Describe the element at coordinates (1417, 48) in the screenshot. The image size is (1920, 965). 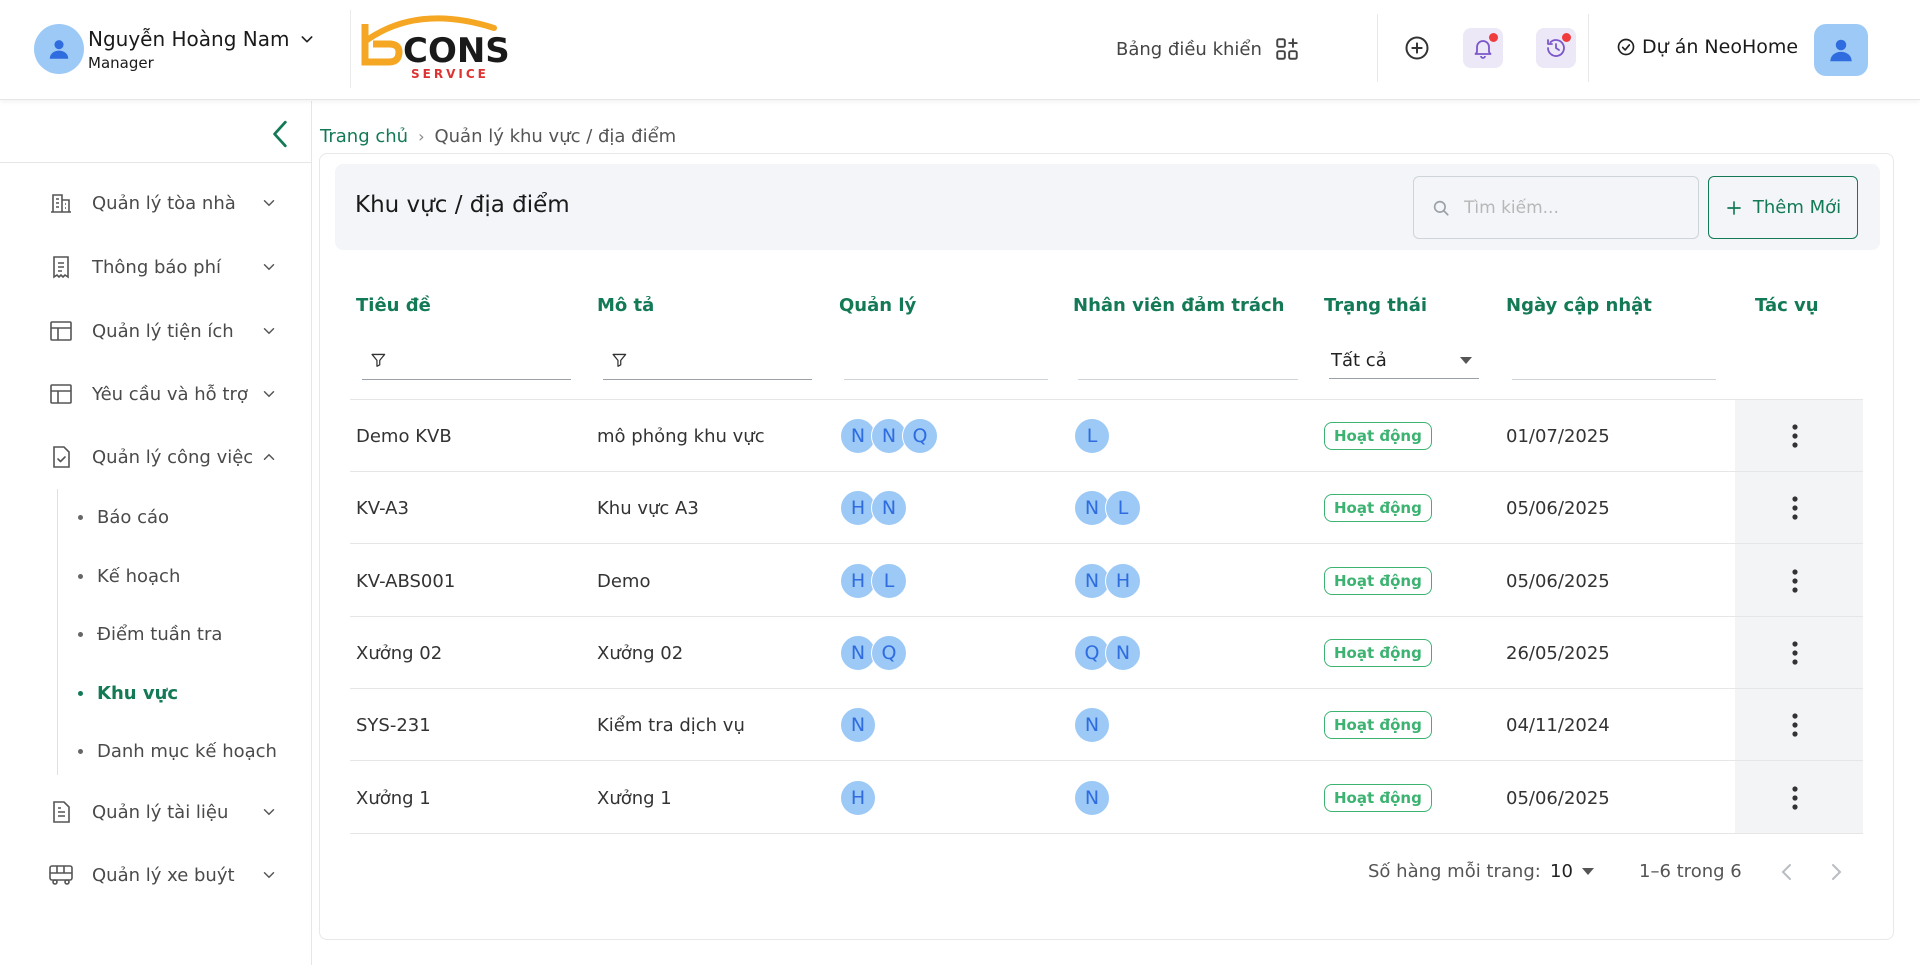
I see `add-circle-icon` at that location.